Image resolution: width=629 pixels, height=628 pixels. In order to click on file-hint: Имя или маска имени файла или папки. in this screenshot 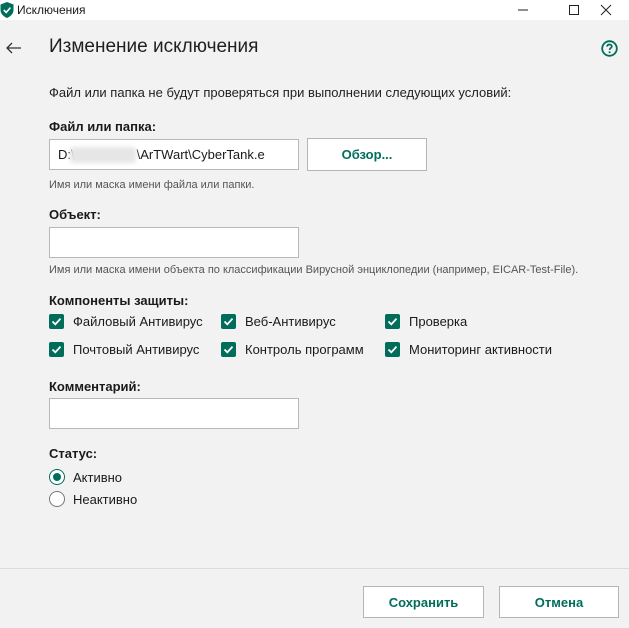, I will do `click(152, 185)`.